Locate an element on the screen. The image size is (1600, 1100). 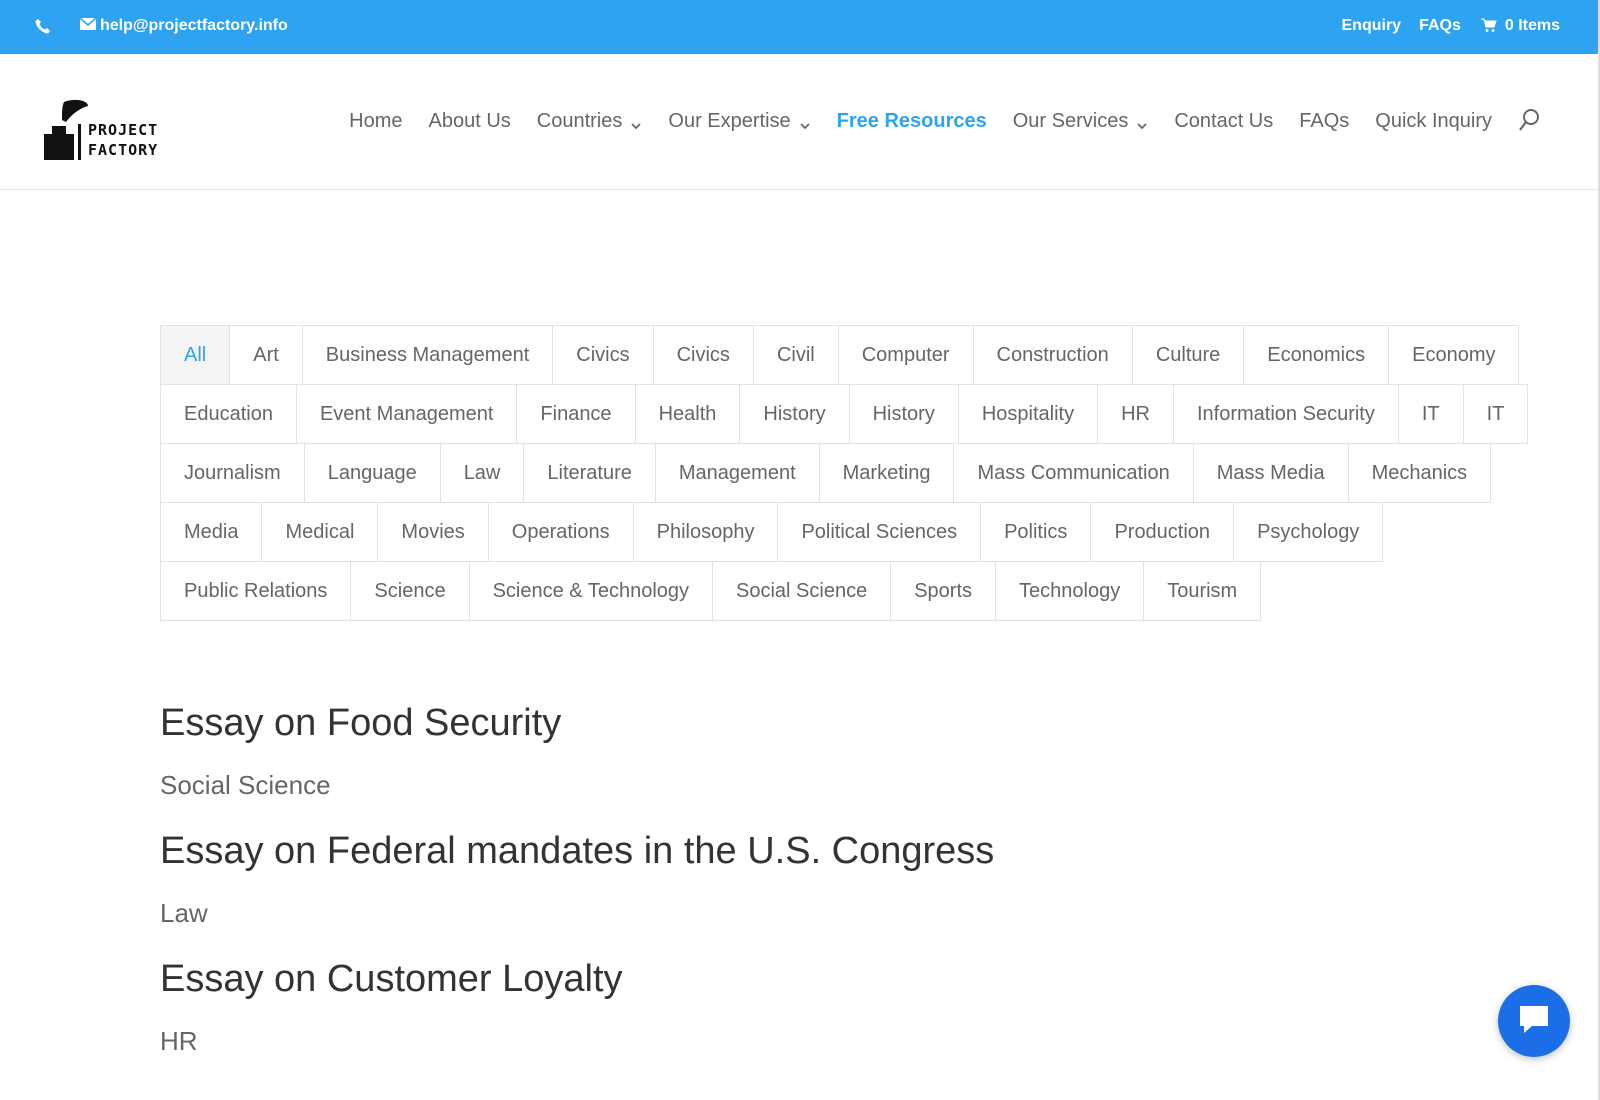
article-title: Essay on Customer Loyalty is located at coordinates (710, 986).